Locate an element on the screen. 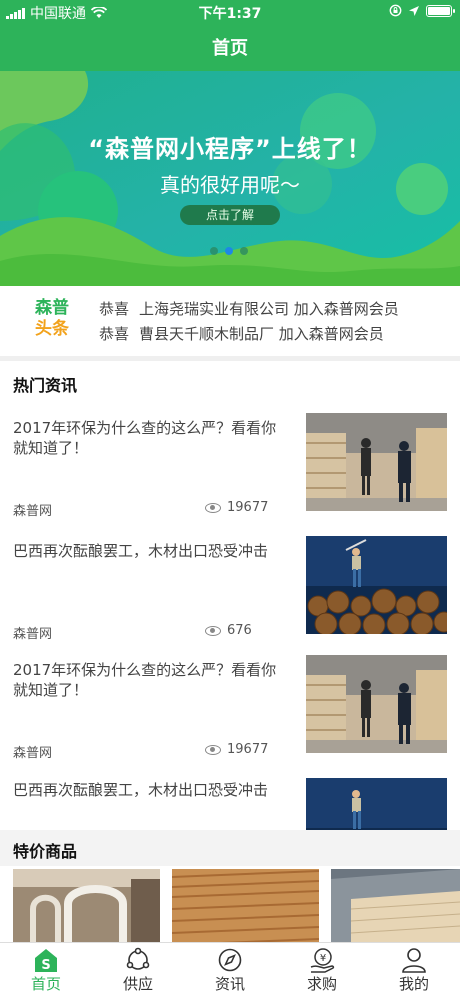 This screenshot has height=996, width=460. compass-icon is located at coordinates (230, 960).